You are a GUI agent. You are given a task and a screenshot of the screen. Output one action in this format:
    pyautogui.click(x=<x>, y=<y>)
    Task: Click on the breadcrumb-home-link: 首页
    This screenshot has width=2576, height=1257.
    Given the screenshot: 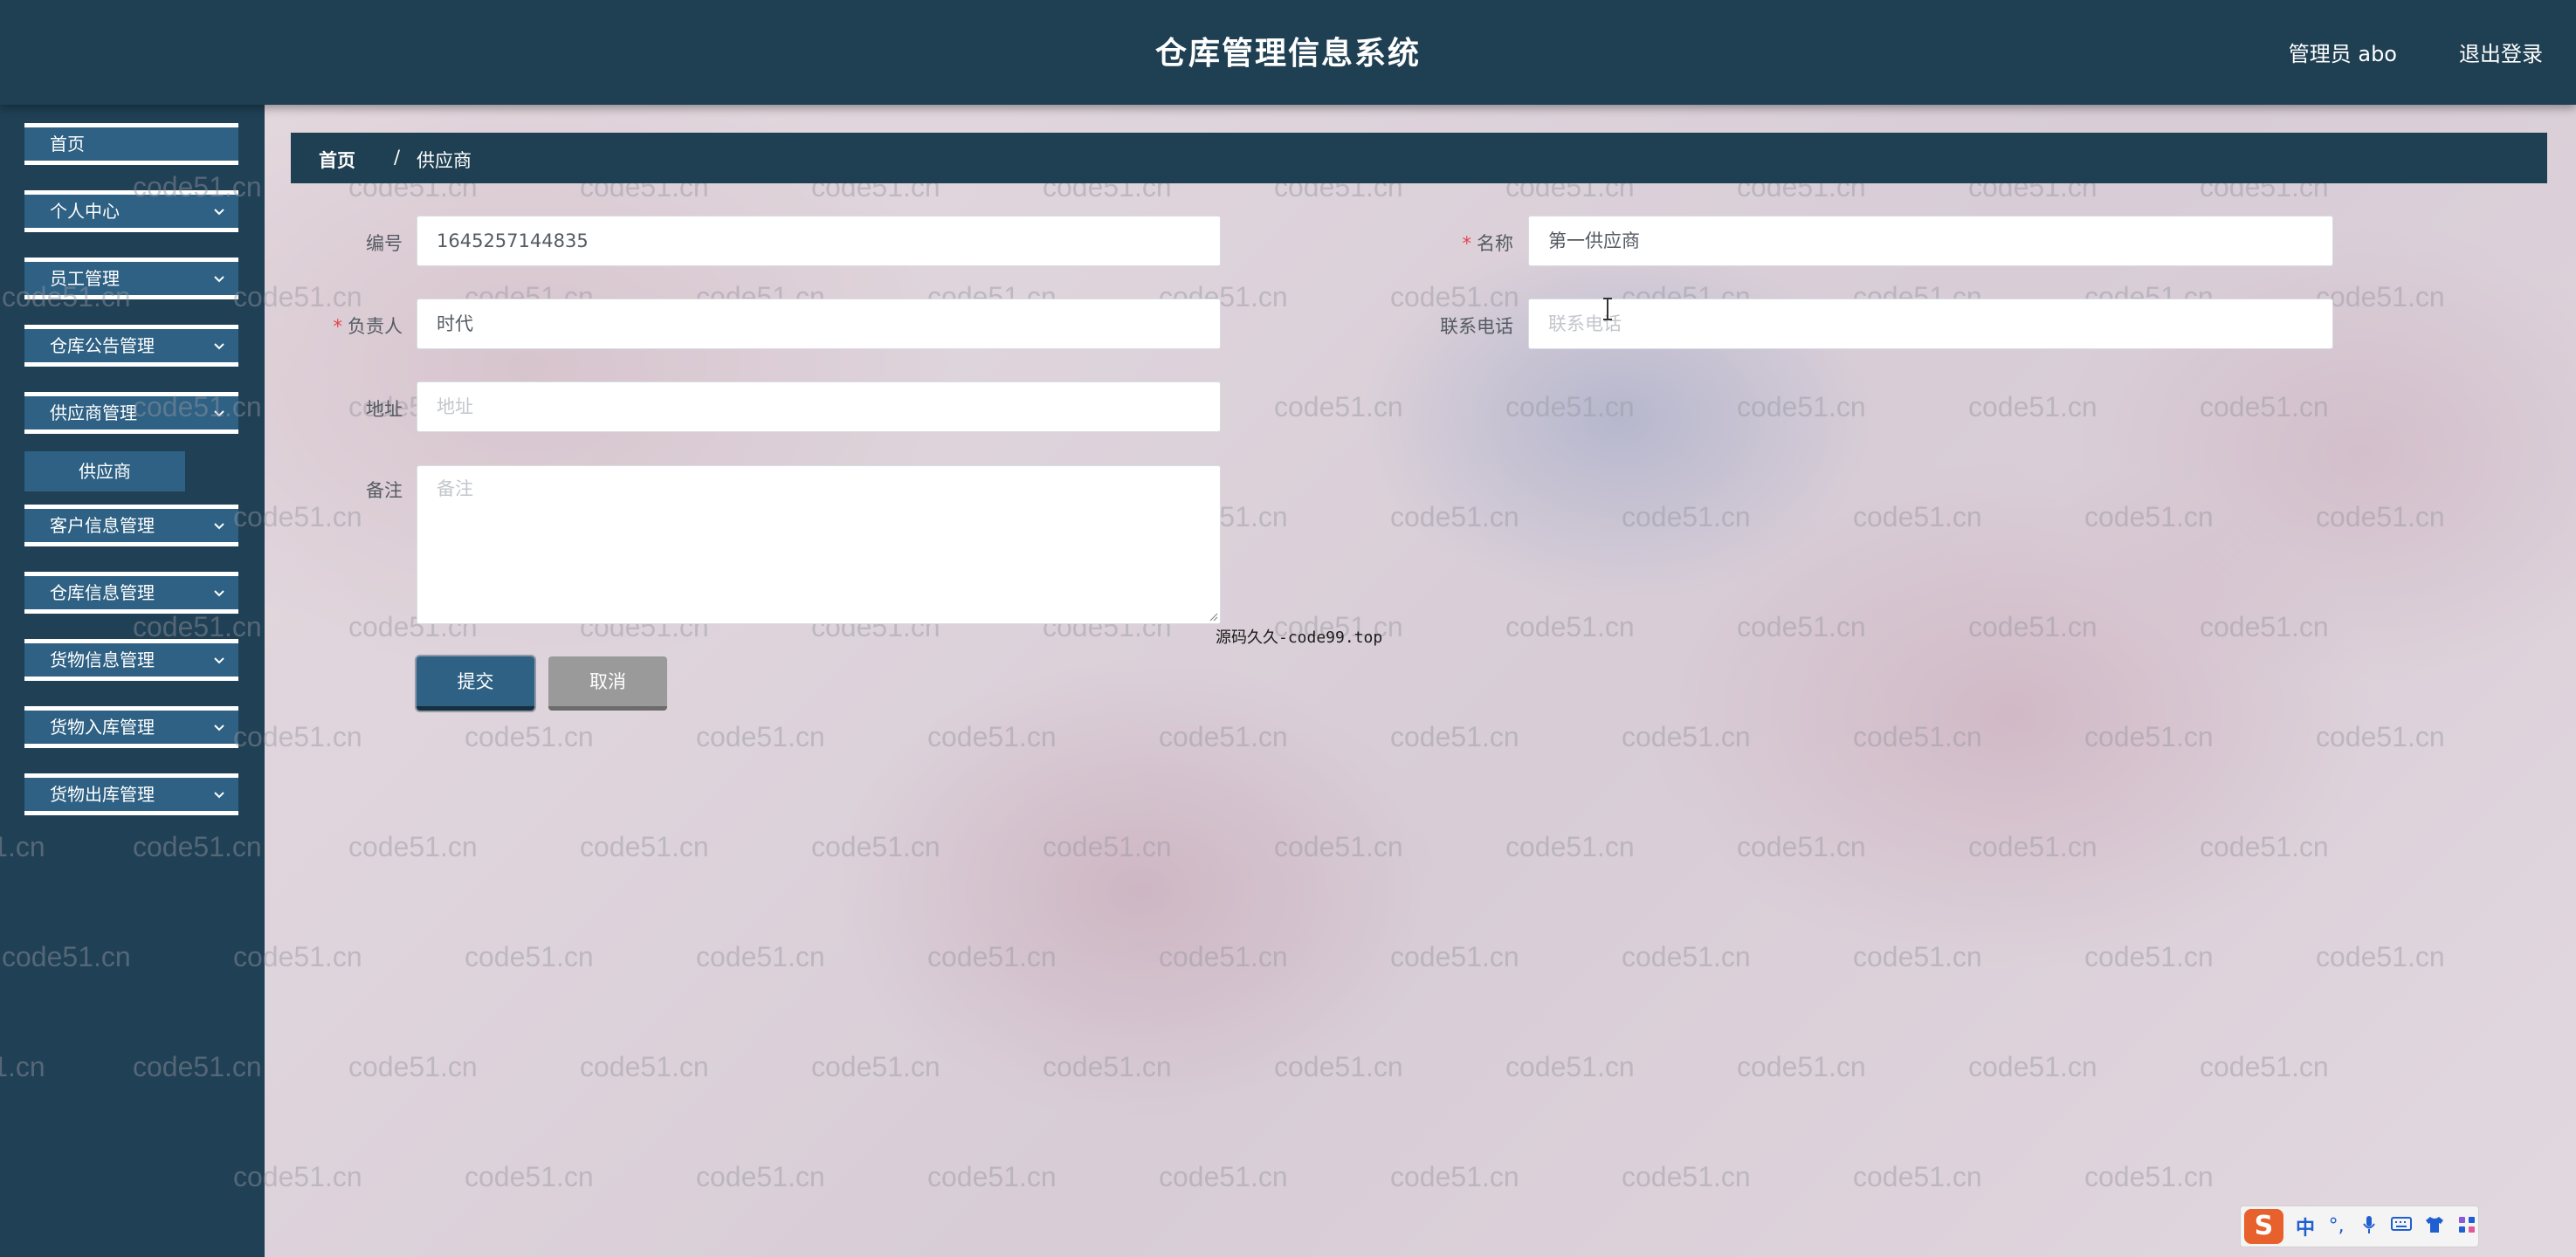 What is the action you would take?
    pyautogui.click(x=337, y=160)
    